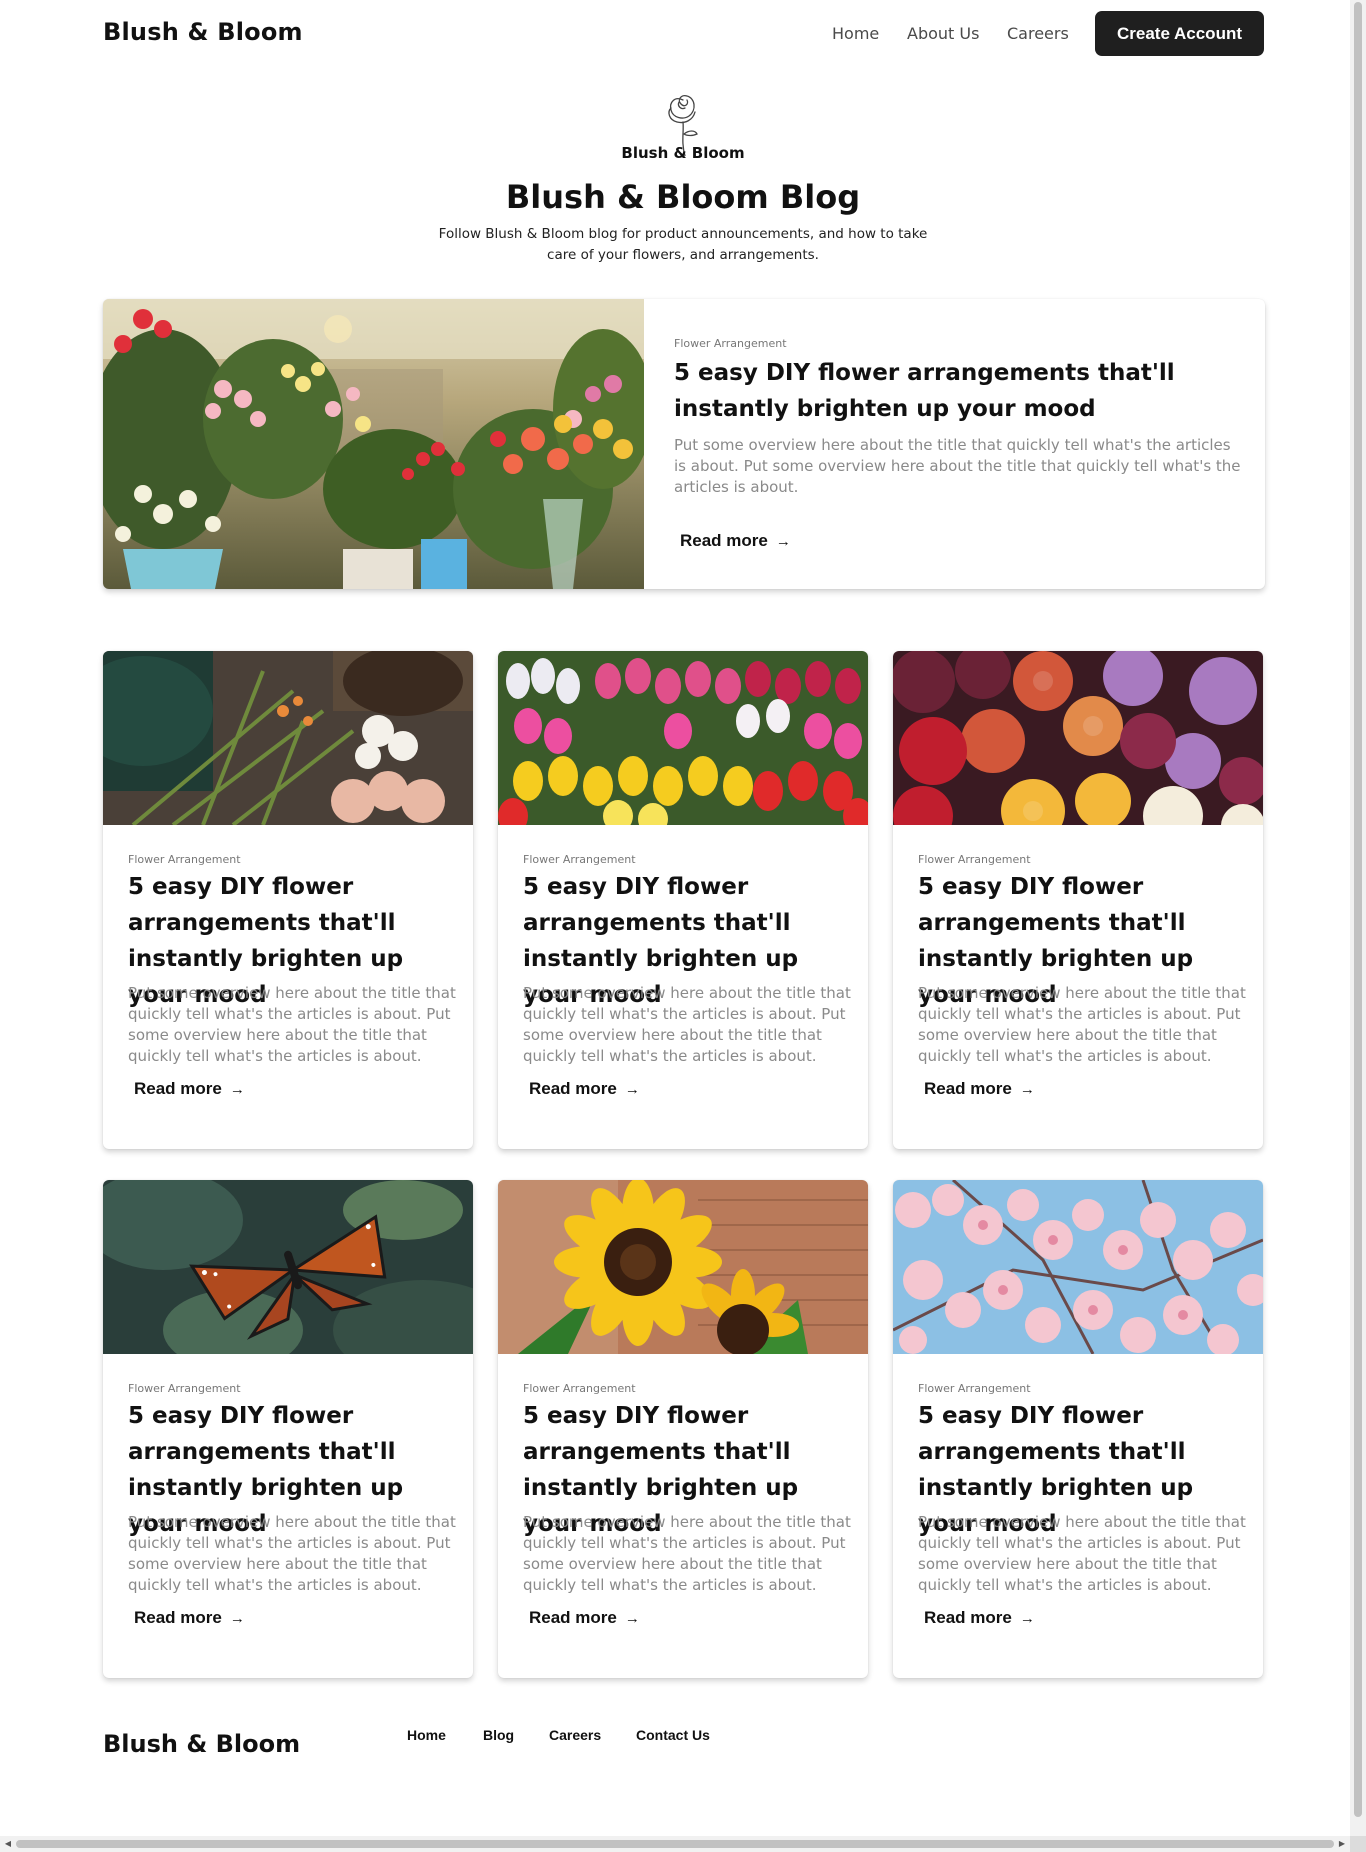 This screenshot has width=1366, height=1852. I want to click on featured-post-image, so click(373, 444).